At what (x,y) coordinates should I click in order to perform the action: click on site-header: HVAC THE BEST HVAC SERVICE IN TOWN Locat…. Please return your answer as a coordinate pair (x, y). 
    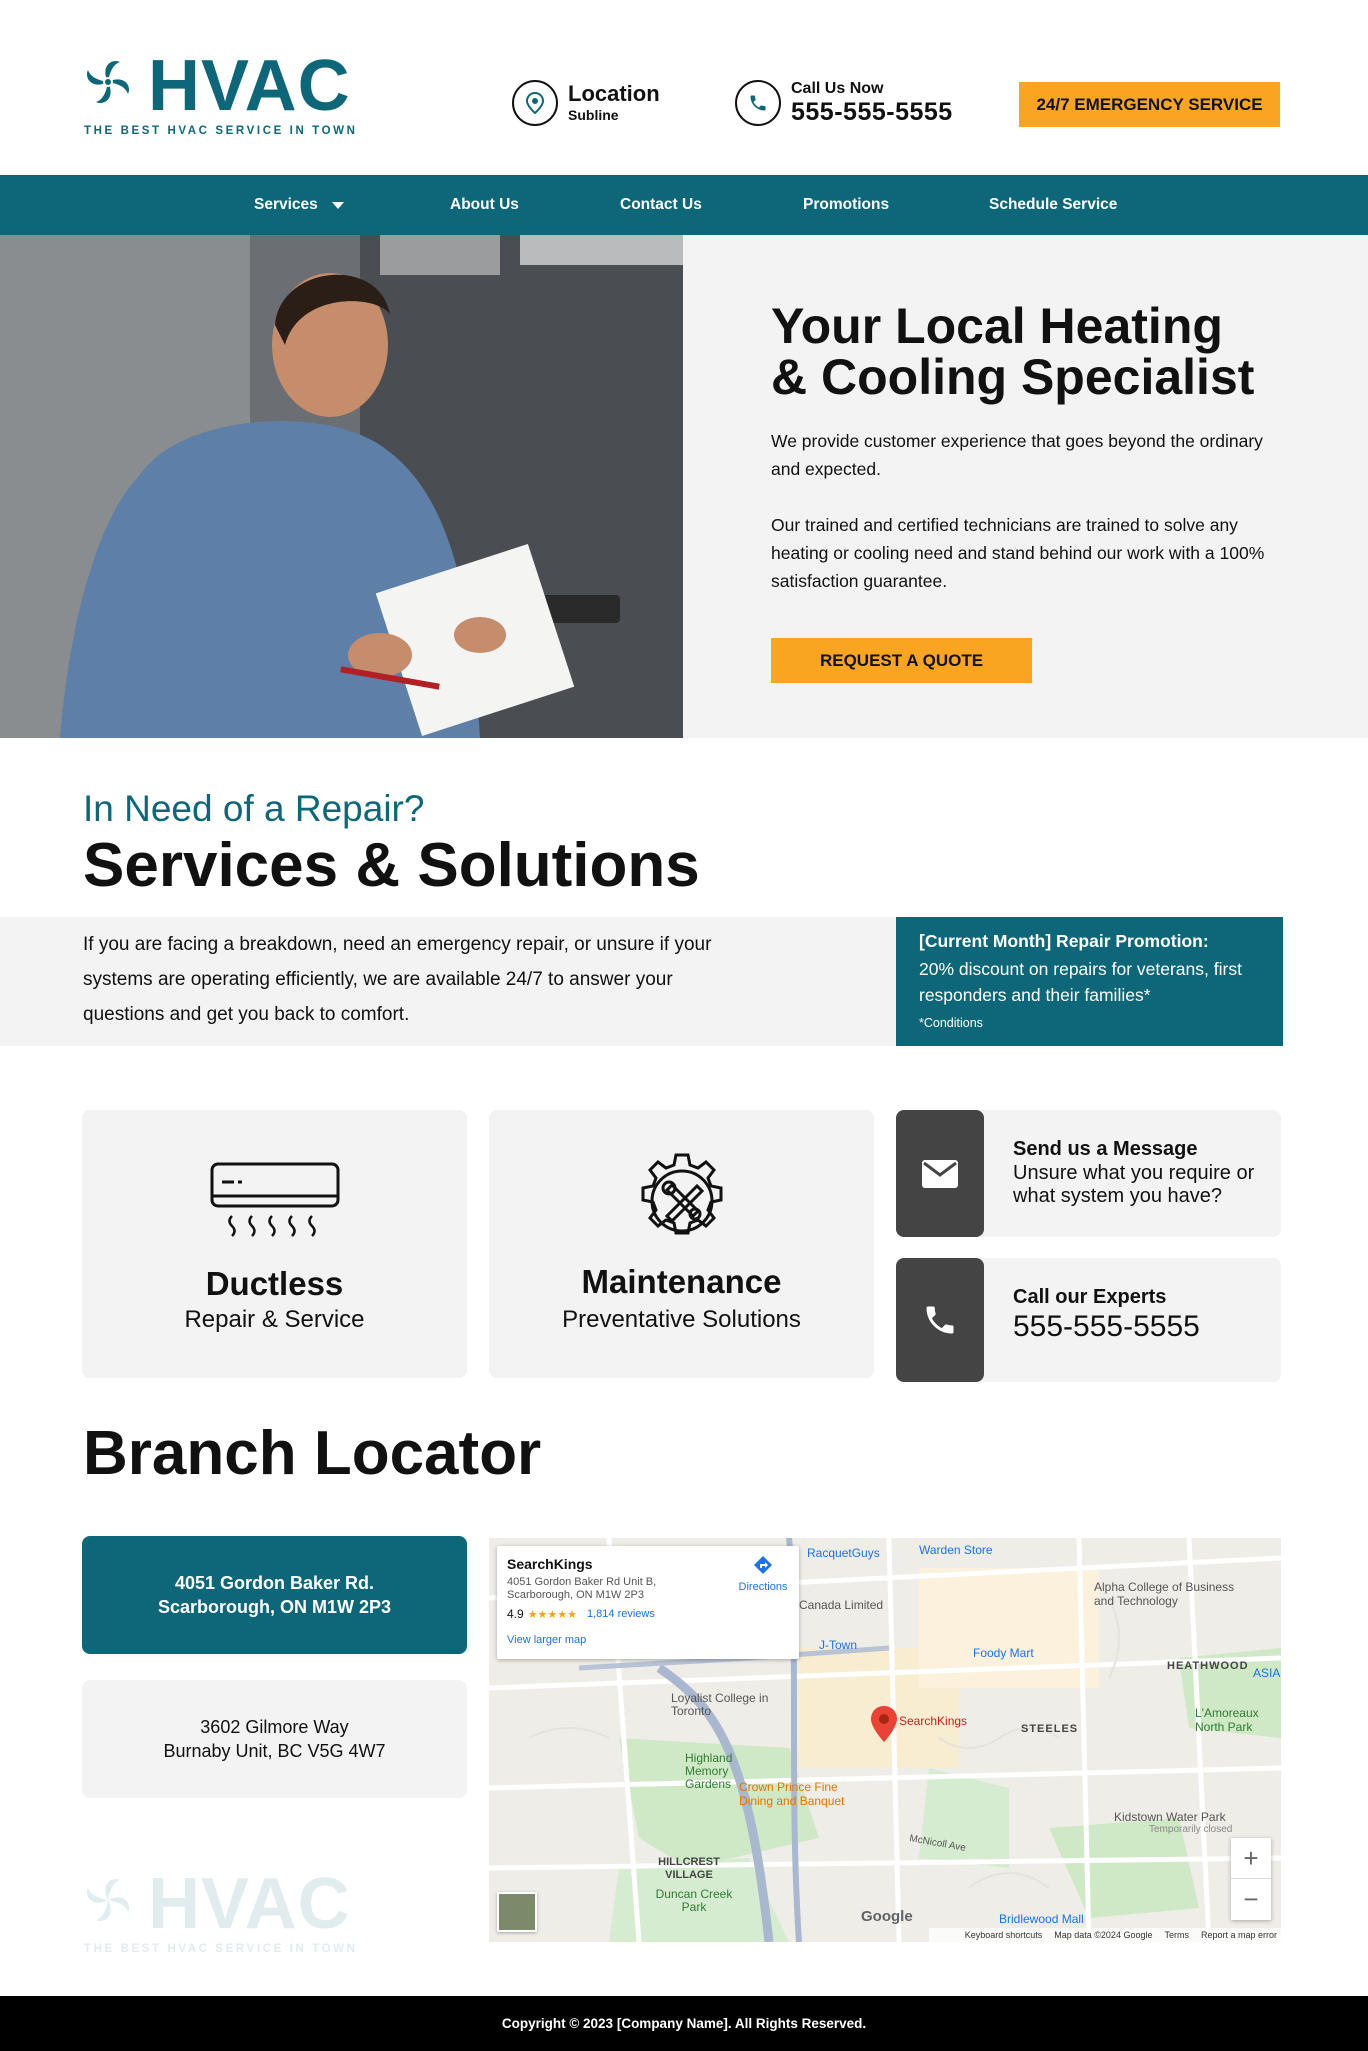
    Looking at the image, I should click on (684, 87).